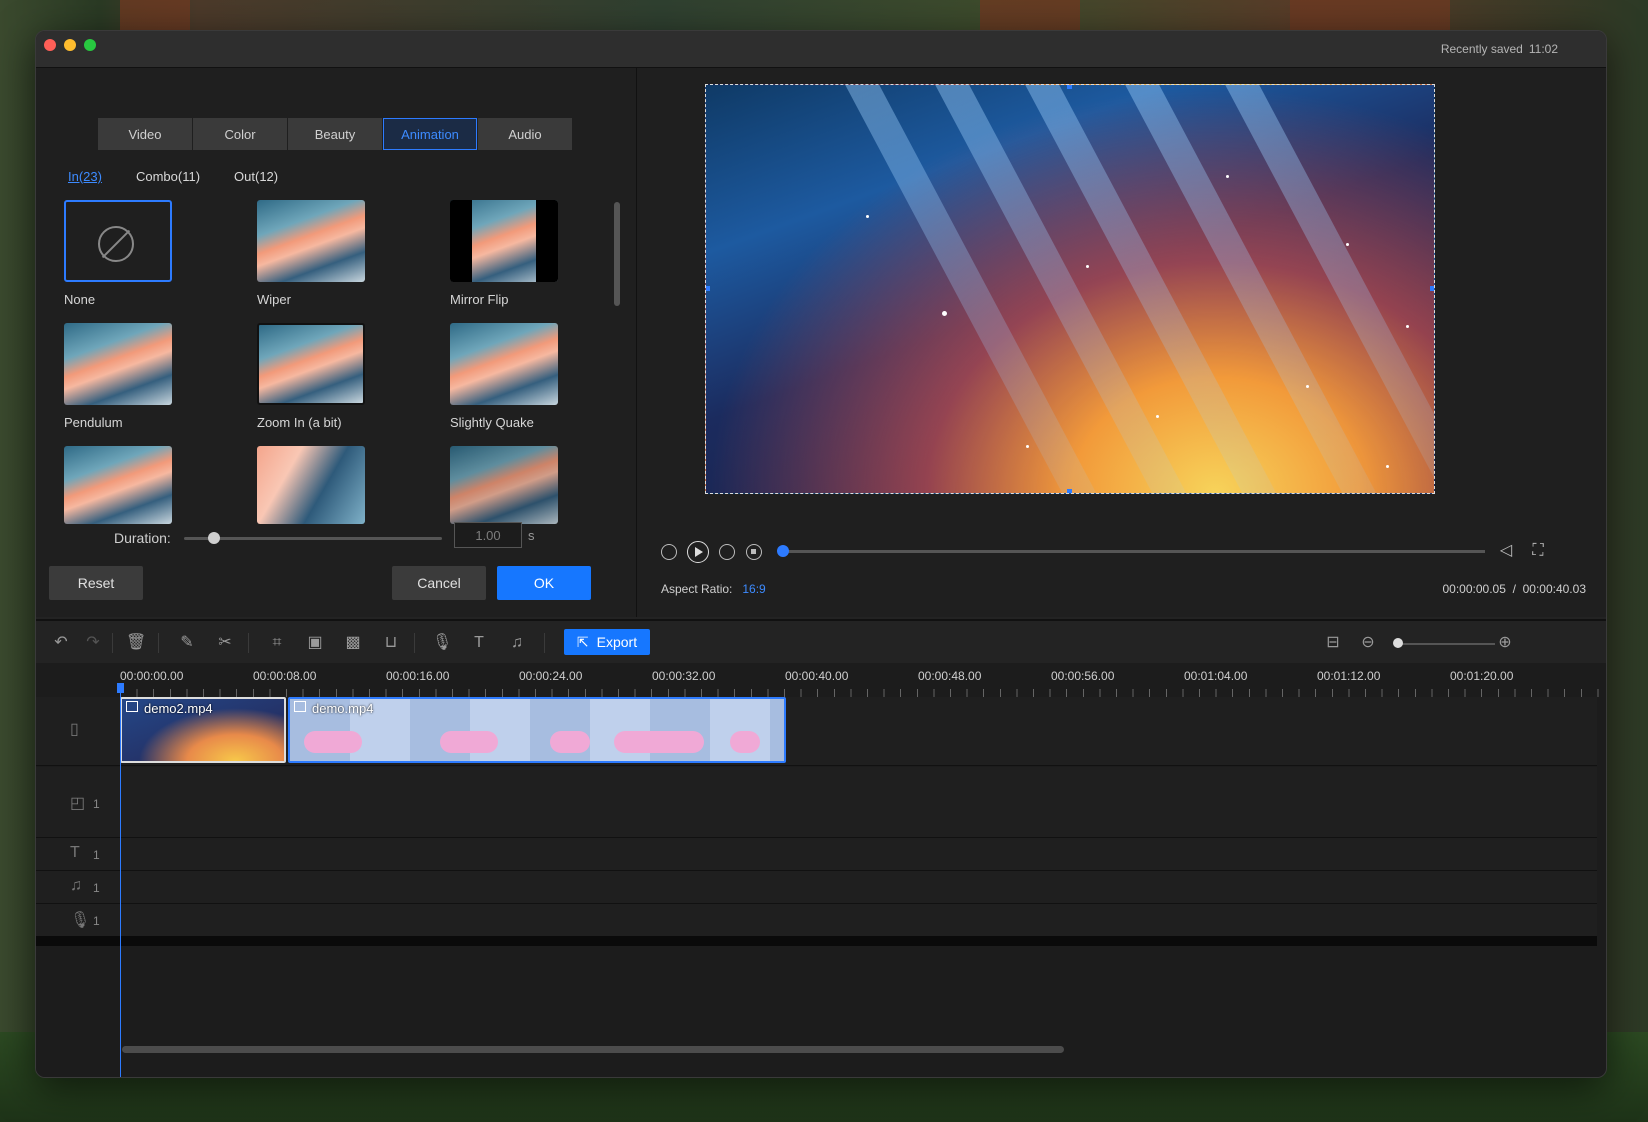 The height and width of the screenshot is (1122, 1648). Describe the element at coordinates (525, 134) in the screenshot. I see `tab-audio: Audio` at that location.